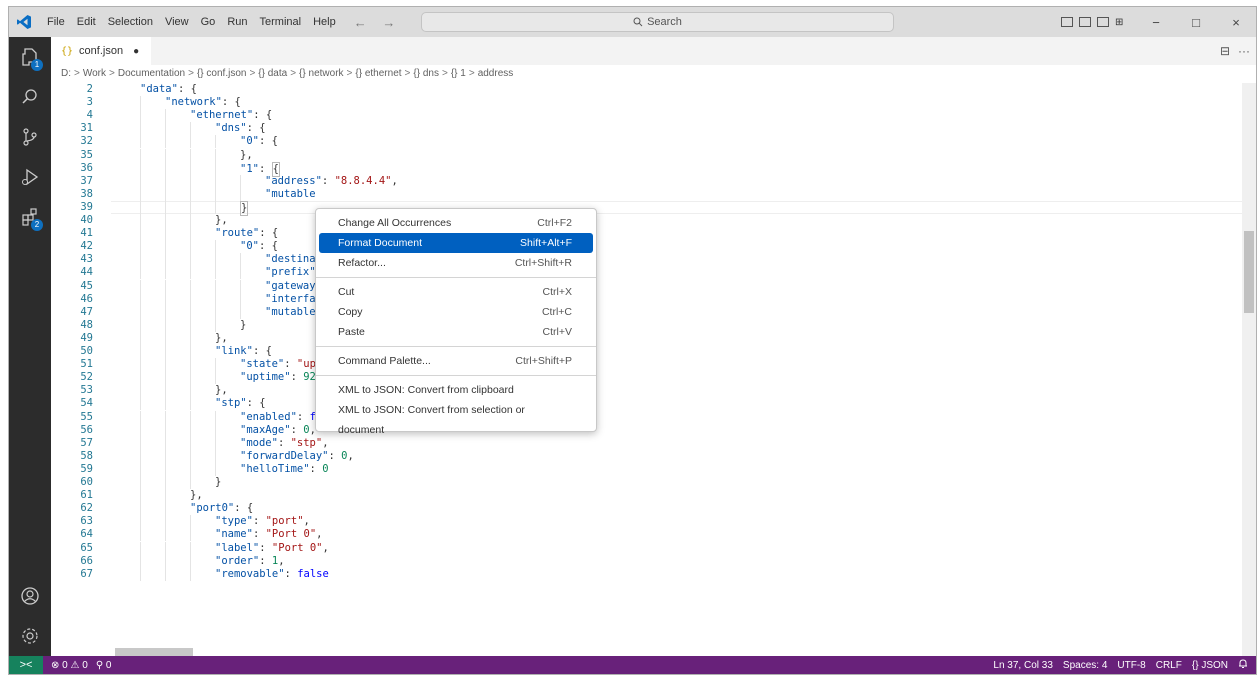  Describe the element at coordinates (30, 636) in the screenshot. I see `manage-gear-icon` at that location.